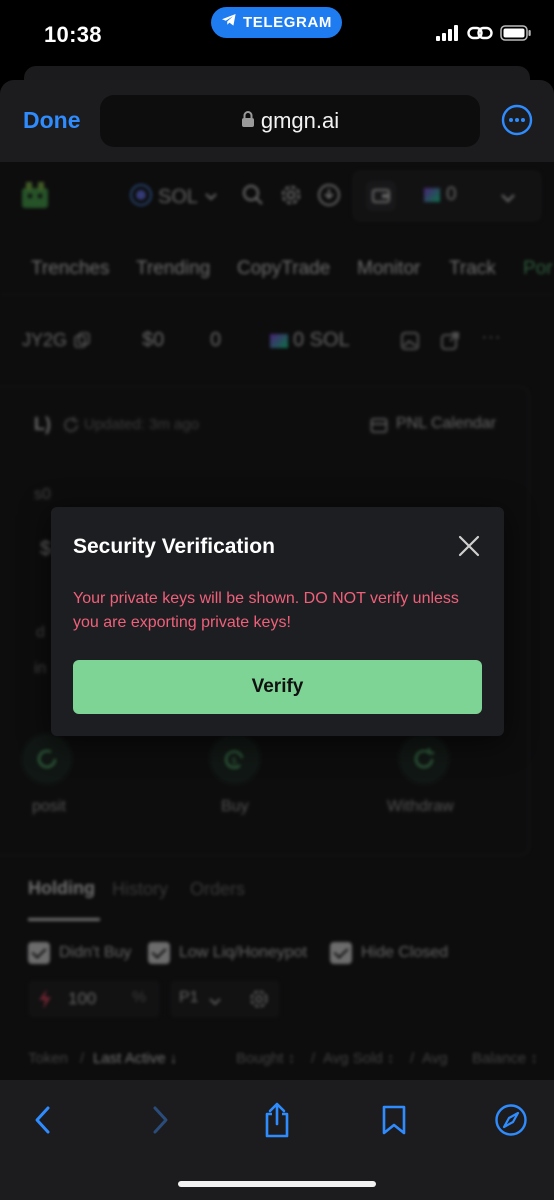 This screenshot has width=554, height=1200. I want to click on browser-top-bar: Done gmgn.ai, so click(277, 121).